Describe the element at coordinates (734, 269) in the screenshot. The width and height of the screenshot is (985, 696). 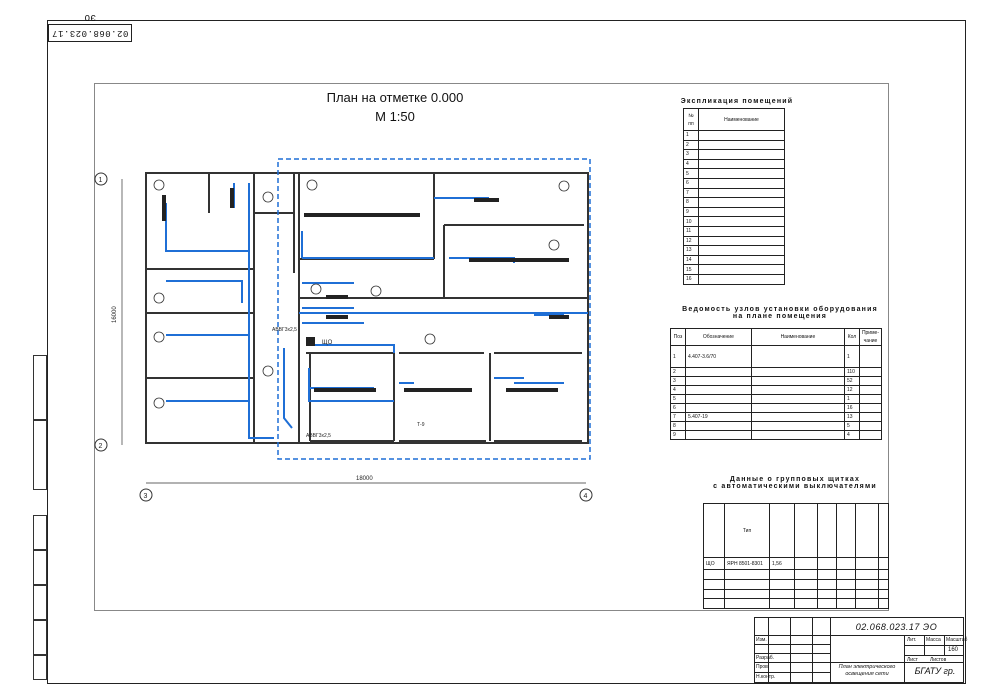
I see `rooms-table-row: 15` at that location.